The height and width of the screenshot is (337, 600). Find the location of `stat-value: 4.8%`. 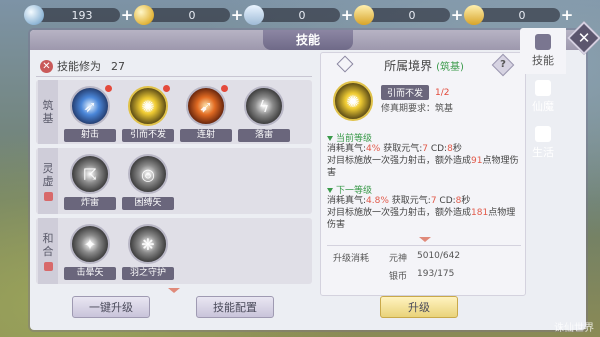

stat-value: 4.8% is located at coordinates (377, 201).